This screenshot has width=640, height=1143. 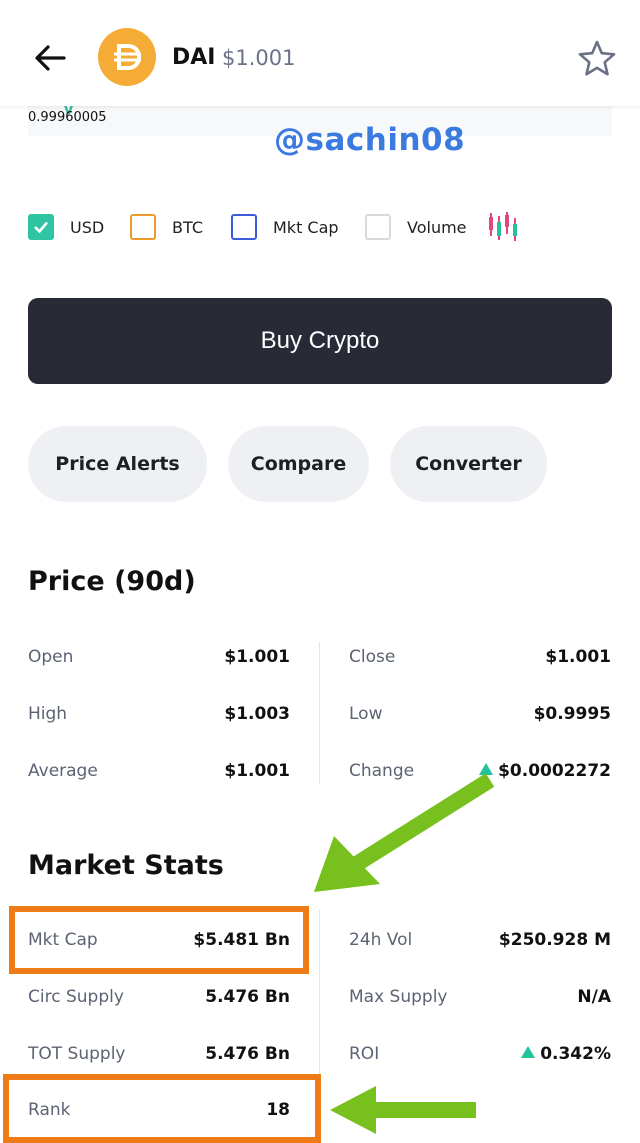 I want to click on stat-value: $250.928 M, so click(x=554, y=940).